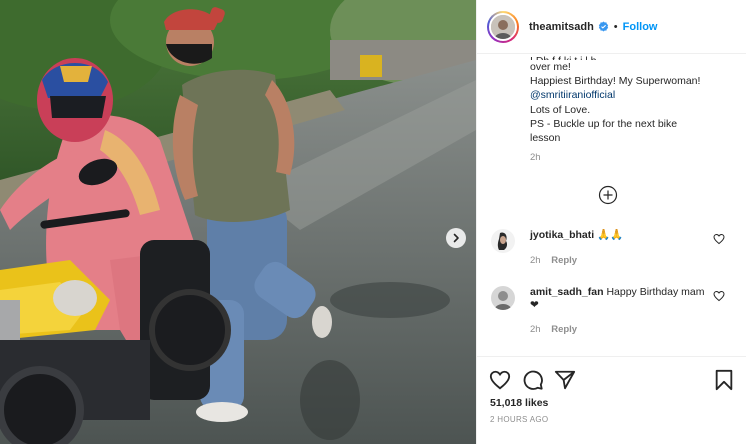 The width and height of the screenshot is (746, 444). What do you see at coordinates (560, 109) in the screenshot?
I see `caption-line: Lots of Love.` at bounding box center [560, 109].